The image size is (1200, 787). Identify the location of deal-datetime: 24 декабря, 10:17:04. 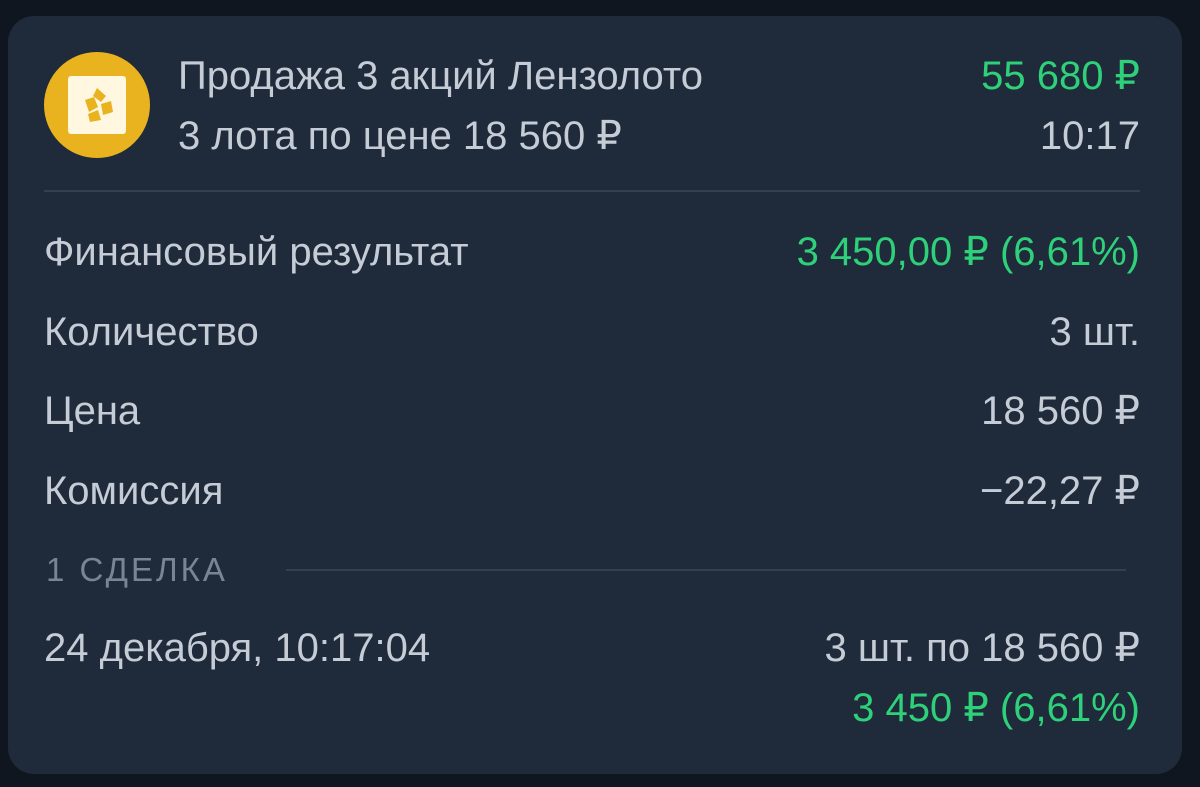
(237, 648).